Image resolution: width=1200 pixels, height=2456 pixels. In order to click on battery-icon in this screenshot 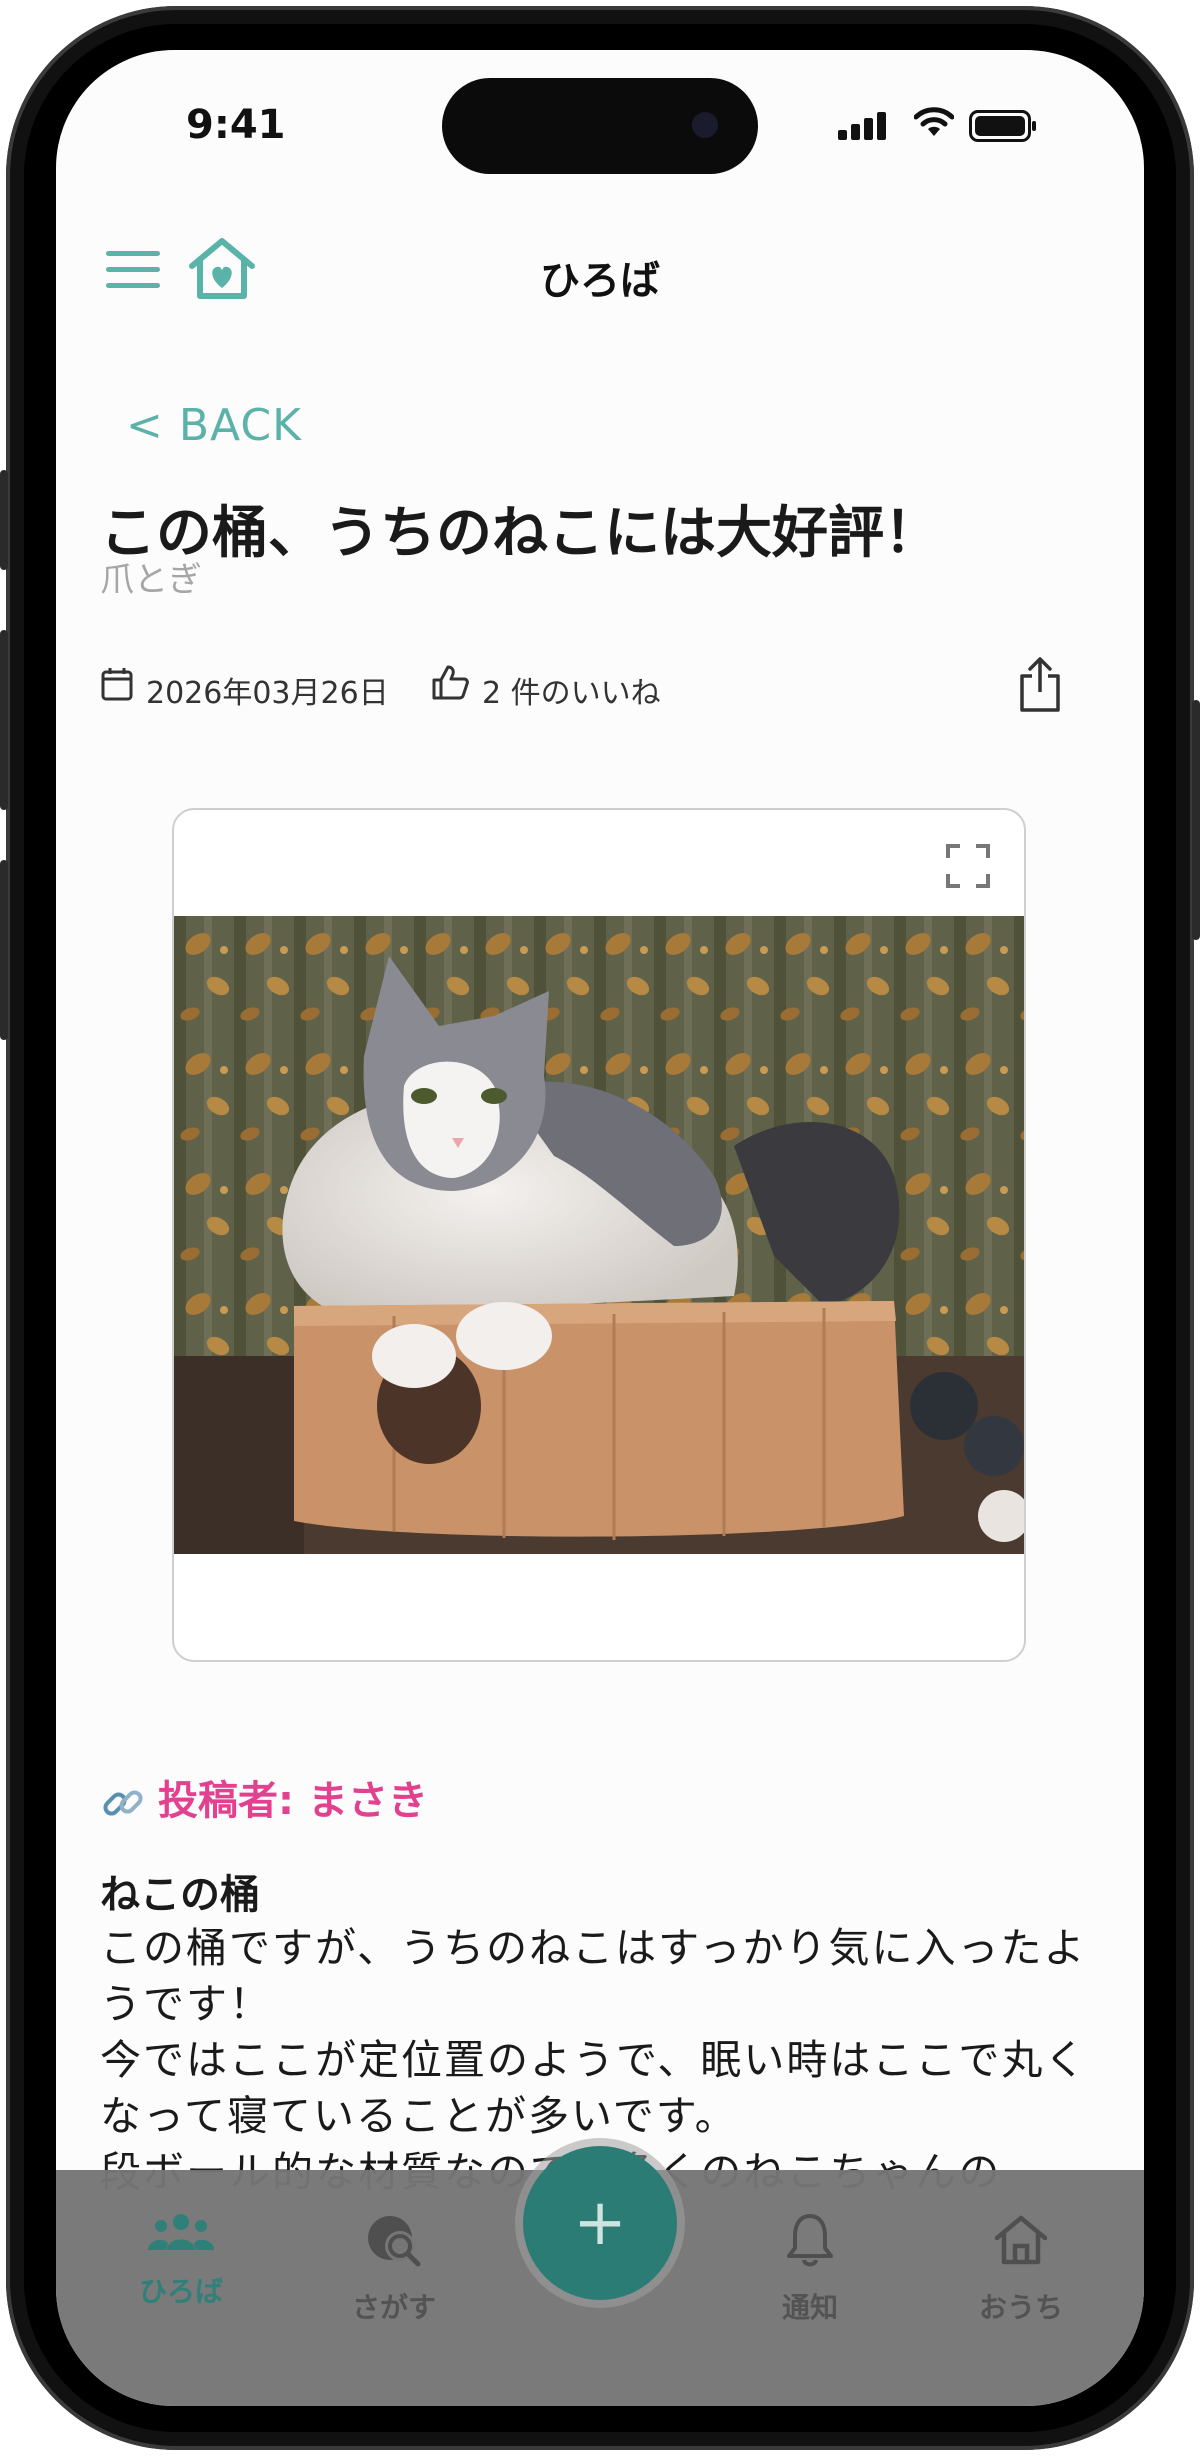, I will do `click(1002, 126)`.